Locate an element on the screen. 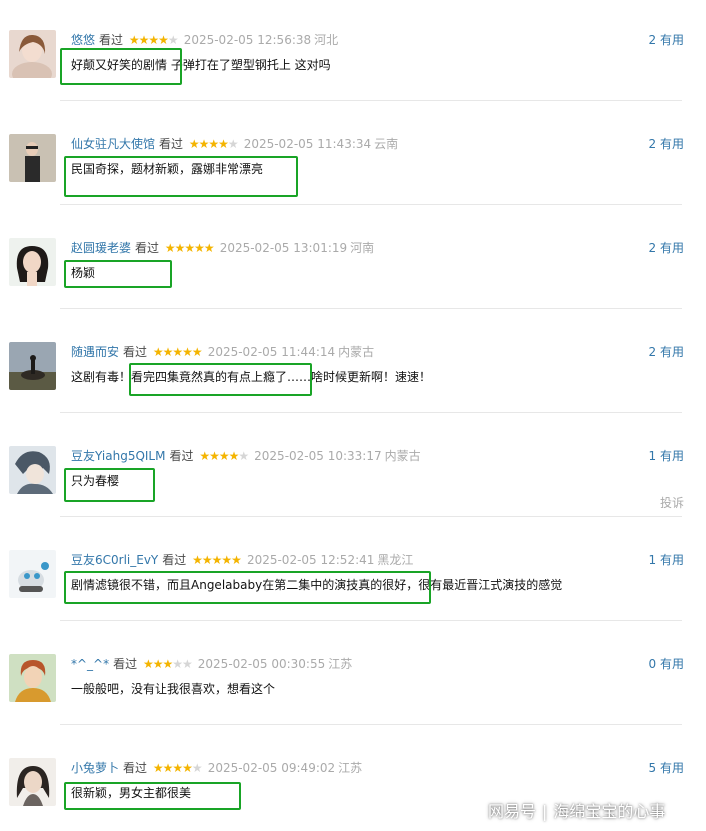  username-link: 随遇而安 is located at coordinates (95, 352).